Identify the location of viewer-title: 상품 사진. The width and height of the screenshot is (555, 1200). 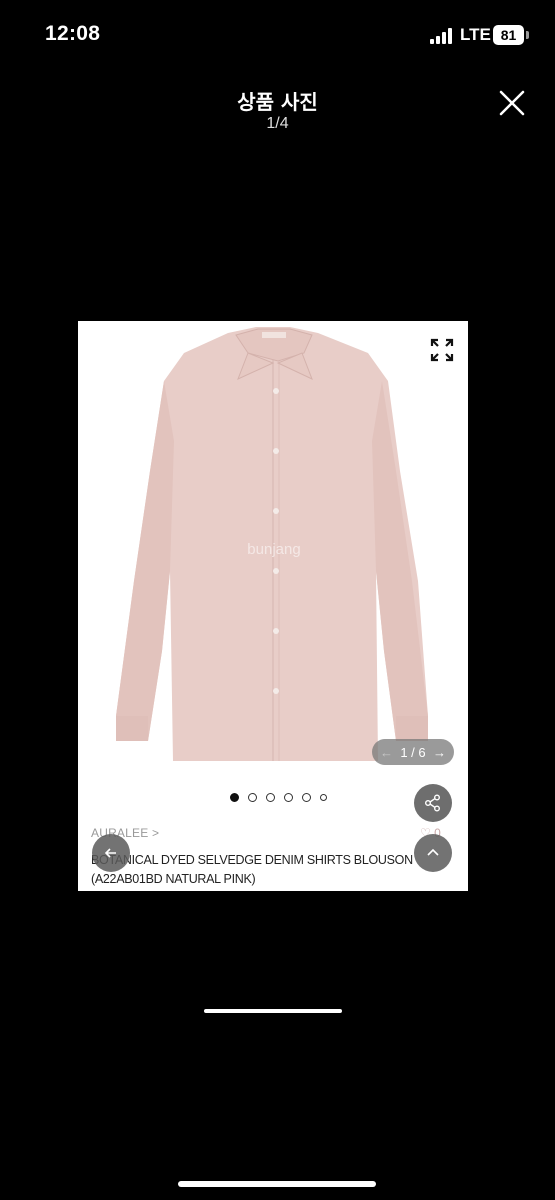
(277, 102).